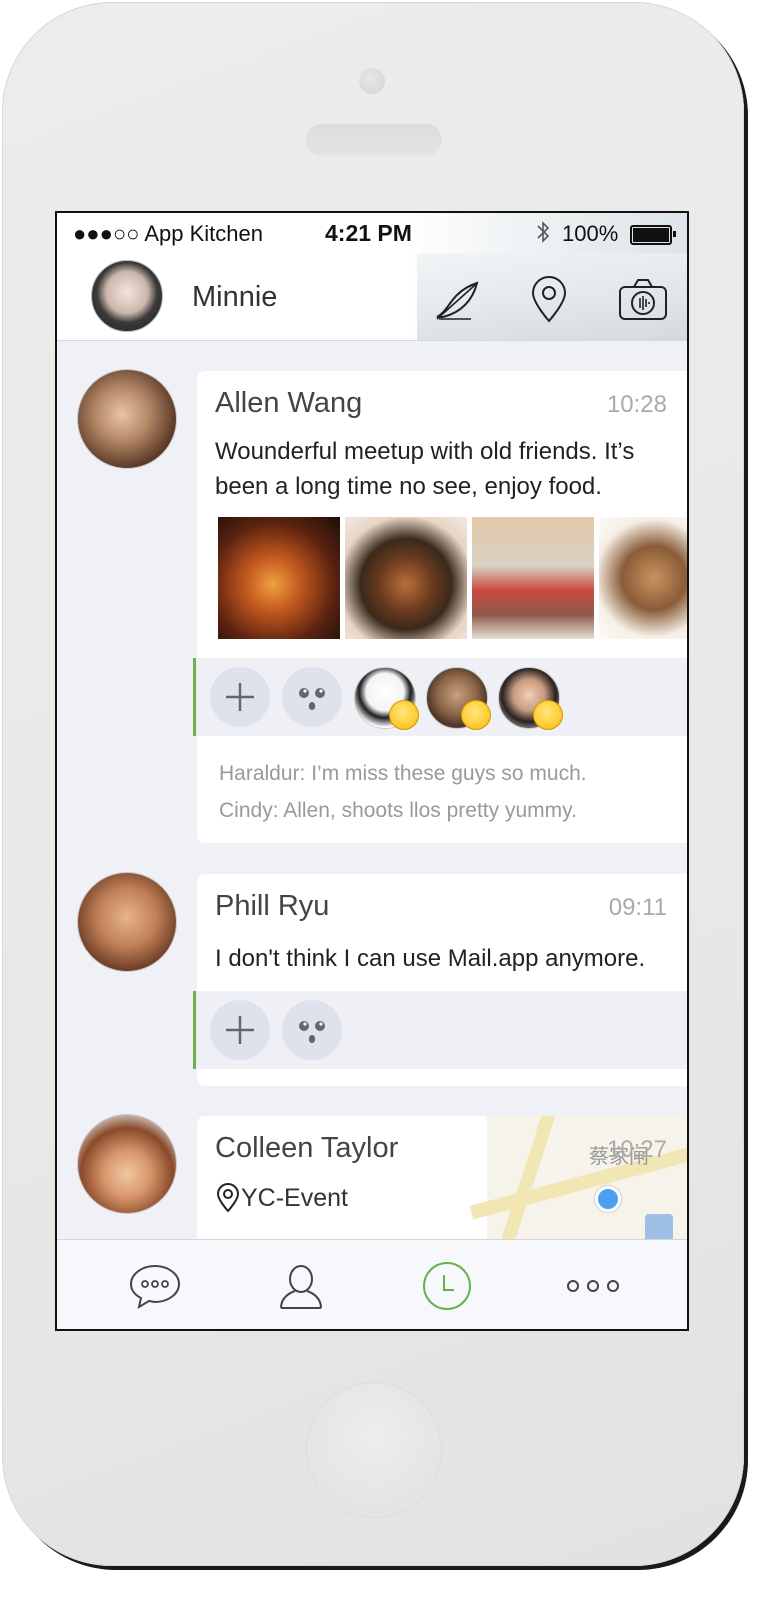 The image size is (761, 1598). Describe the element at coordinates (288, 403) in the screenshot. I see `post-author: Allen Wang` at that location.